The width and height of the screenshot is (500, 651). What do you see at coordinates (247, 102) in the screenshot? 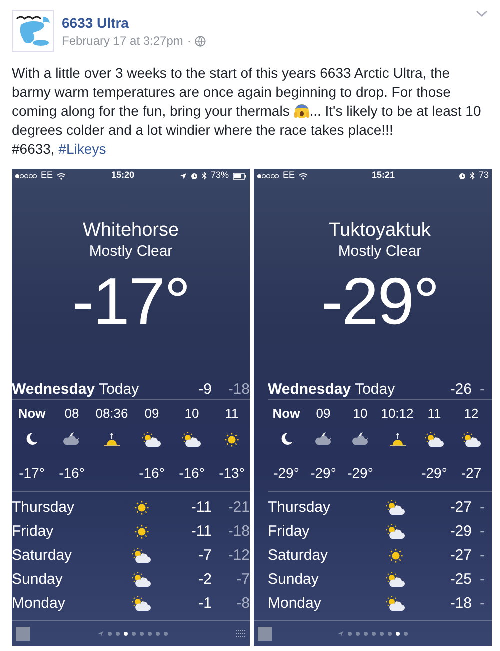
I see `post-text: With a little over 3 weeks to the start of this years 6633 Arctic Ultra, the barmy warm temperatures are once again beginning to drop. For those coming along for the fun, bring your thermals ... It's likely to be at least 10 degrees colder and a lot windier where the race takes place!!!` at bounding box center [247, 102].